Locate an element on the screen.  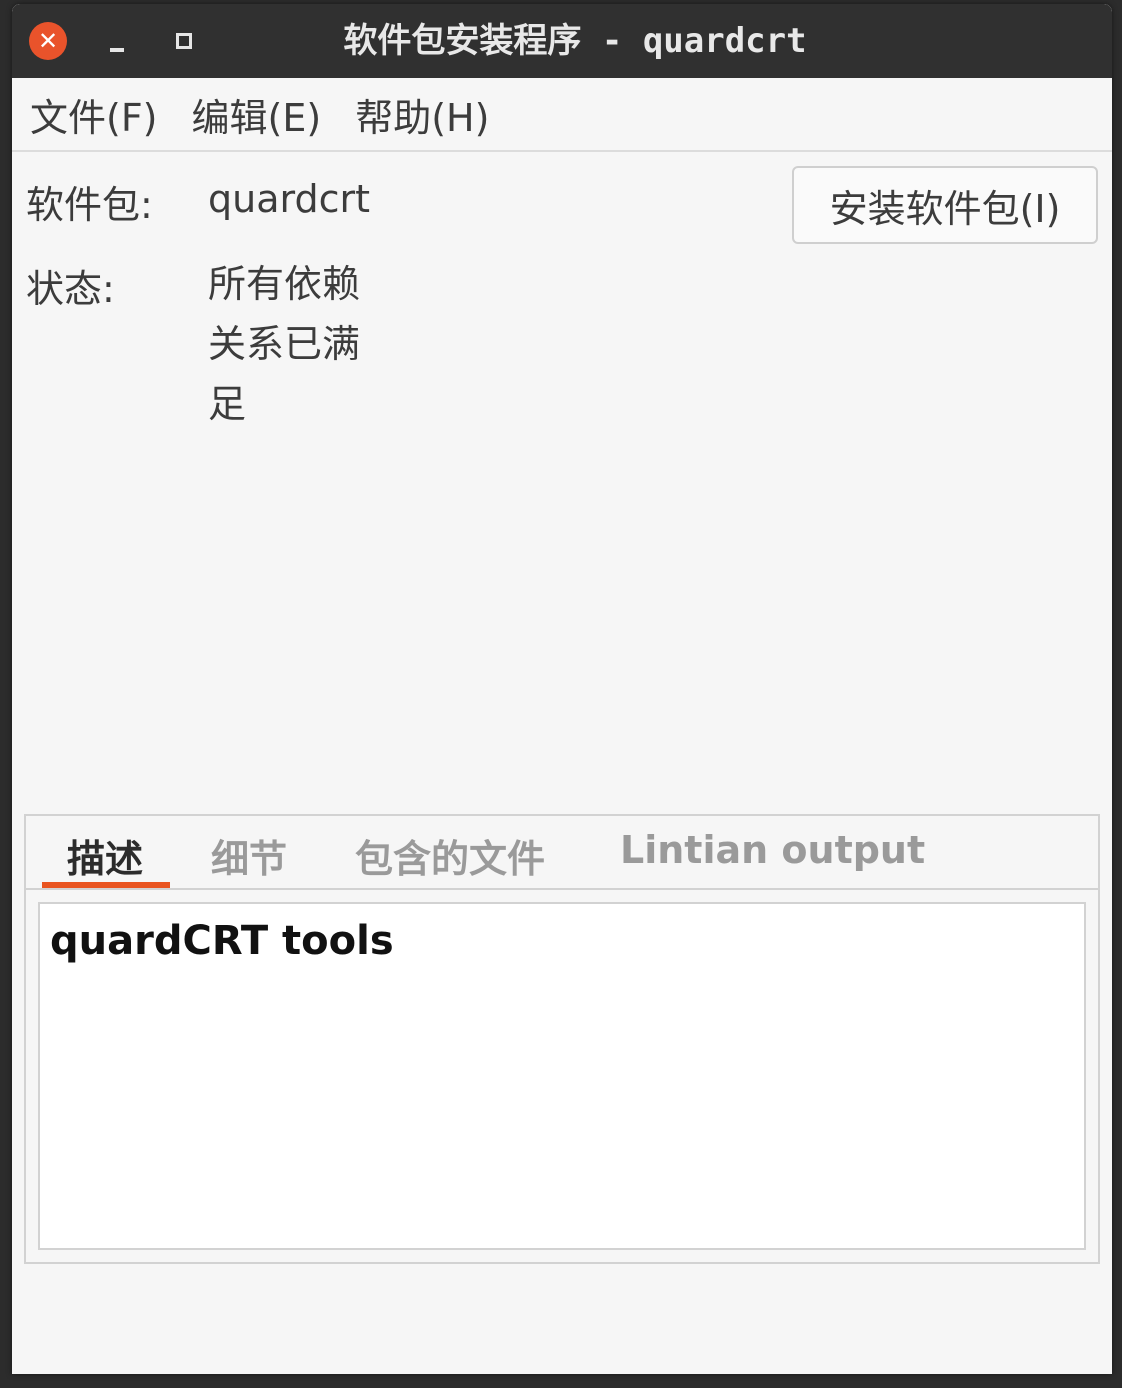
package-label: 软件包: is located at coordinates (89, 205).